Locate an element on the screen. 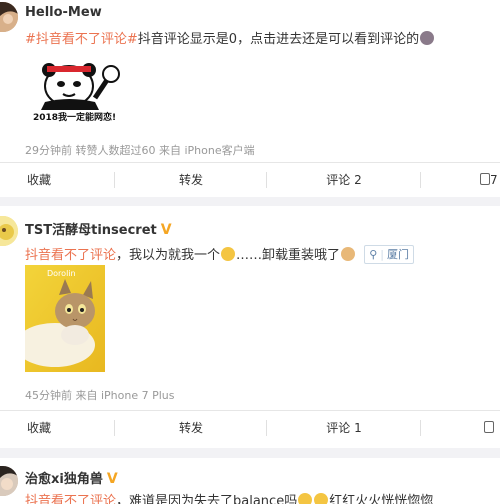  photo-watermark: Dorolin is located at coordinates (61, 273).